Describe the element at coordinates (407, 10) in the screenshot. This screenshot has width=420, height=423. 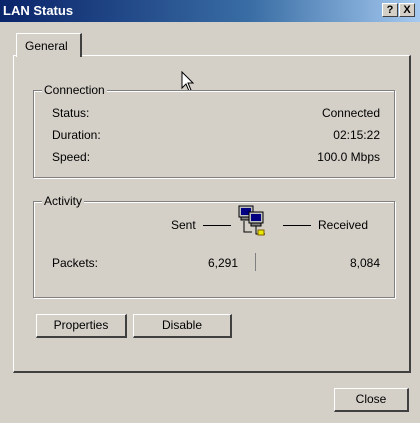
I see `close-window-button: X` at that location.